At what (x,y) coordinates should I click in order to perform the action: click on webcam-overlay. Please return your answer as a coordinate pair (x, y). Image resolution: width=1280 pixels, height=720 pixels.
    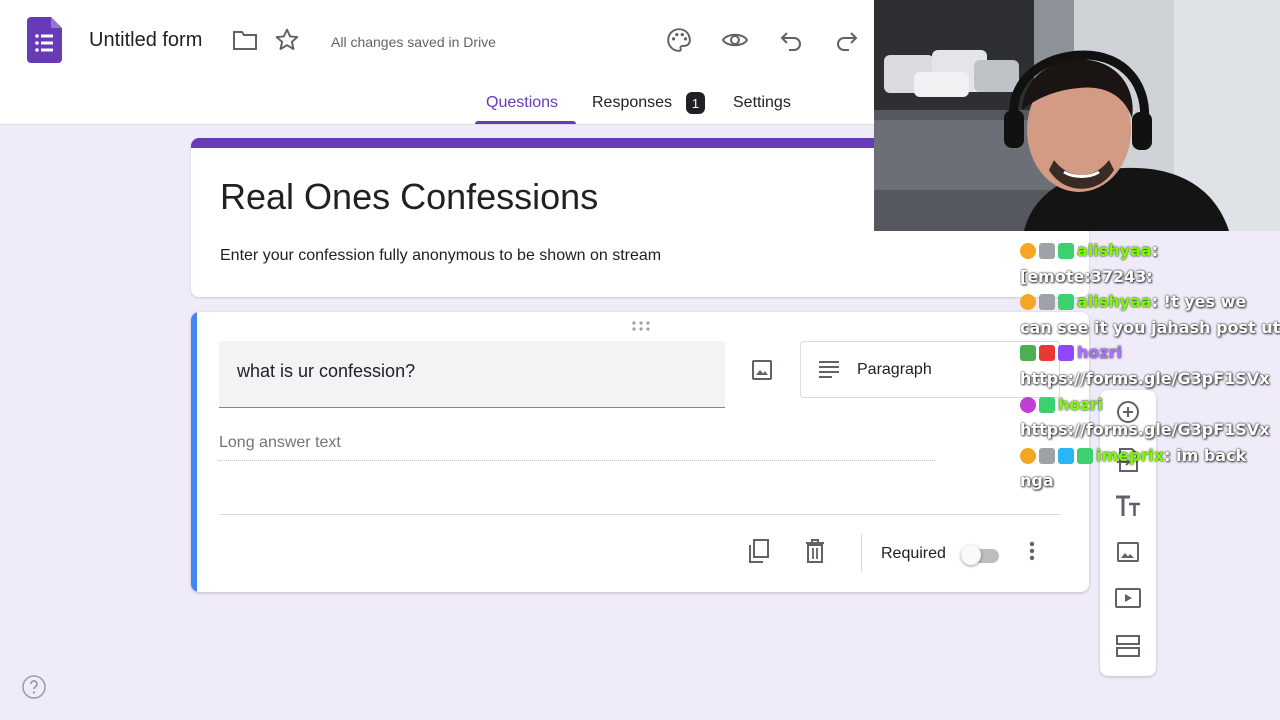
    Looking at the image, I should click on (1077, 115).